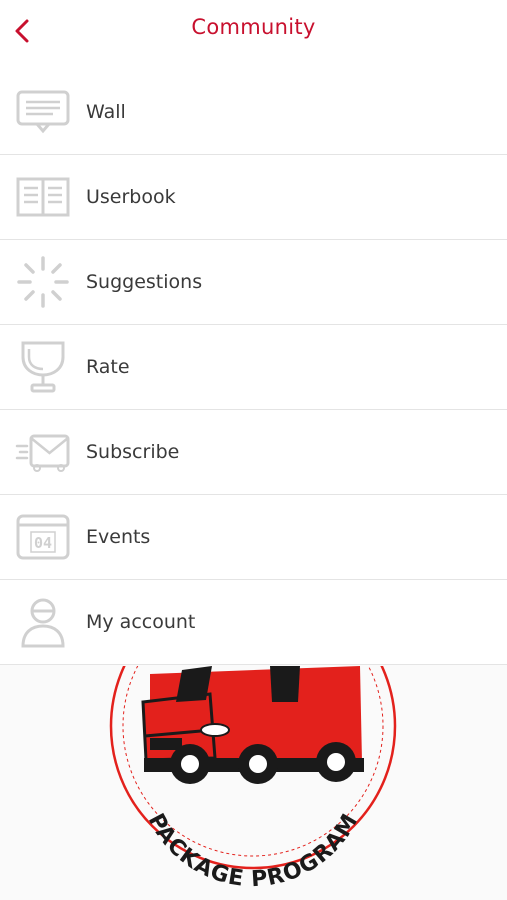 The width and height of the screenshot is (507, 900). What do you see at coordinates (43, 197) in the screenshot?
I see `open-book-icon` at bounding box center [43, 197].